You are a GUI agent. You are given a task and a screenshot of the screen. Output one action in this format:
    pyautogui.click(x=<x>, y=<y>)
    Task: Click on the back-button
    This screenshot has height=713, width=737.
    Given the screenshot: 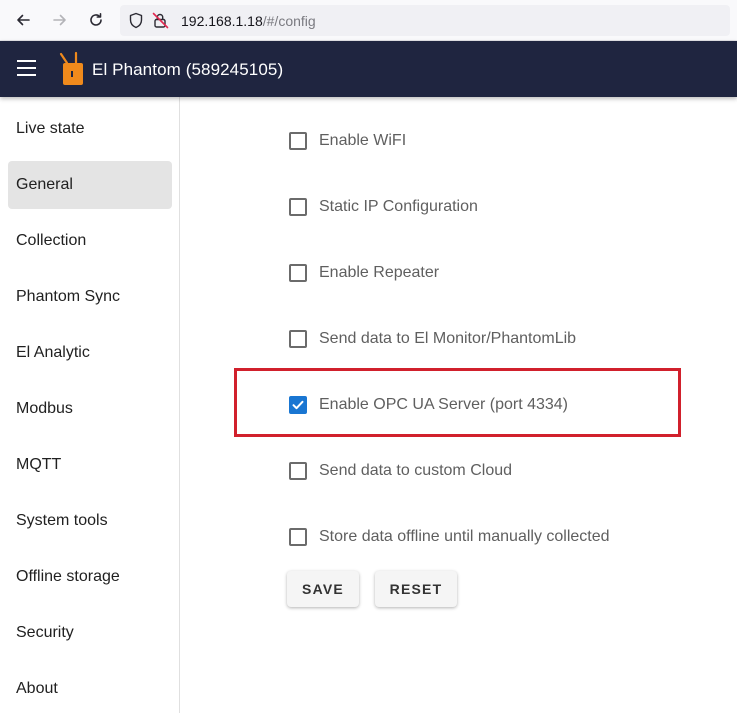 What is the action you would take?
    pyautogui.click(x=23, y=20)
    